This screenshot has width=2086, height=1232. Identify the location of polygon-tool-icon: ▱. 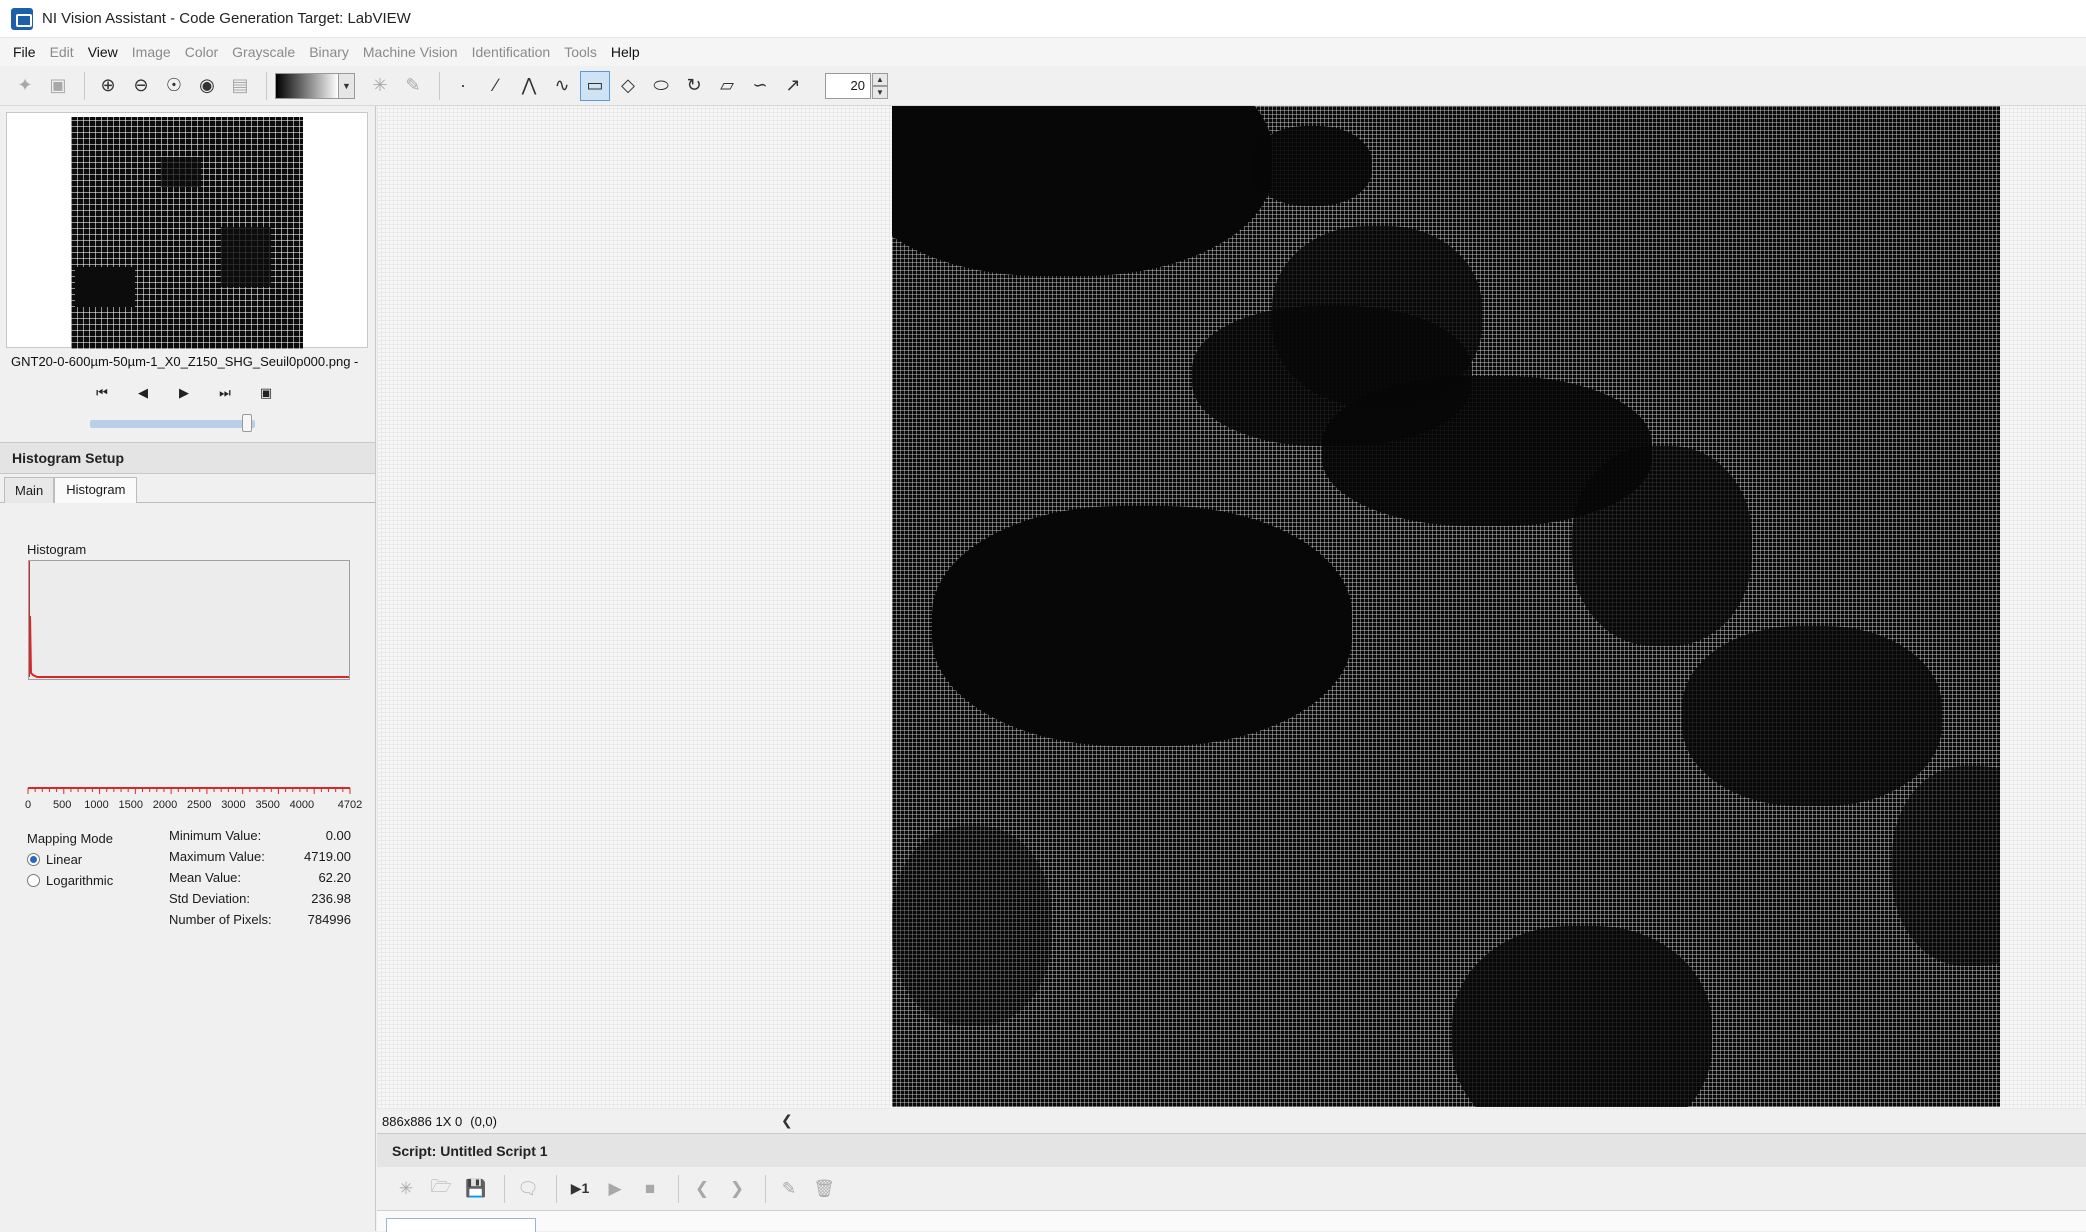
(727, 86).